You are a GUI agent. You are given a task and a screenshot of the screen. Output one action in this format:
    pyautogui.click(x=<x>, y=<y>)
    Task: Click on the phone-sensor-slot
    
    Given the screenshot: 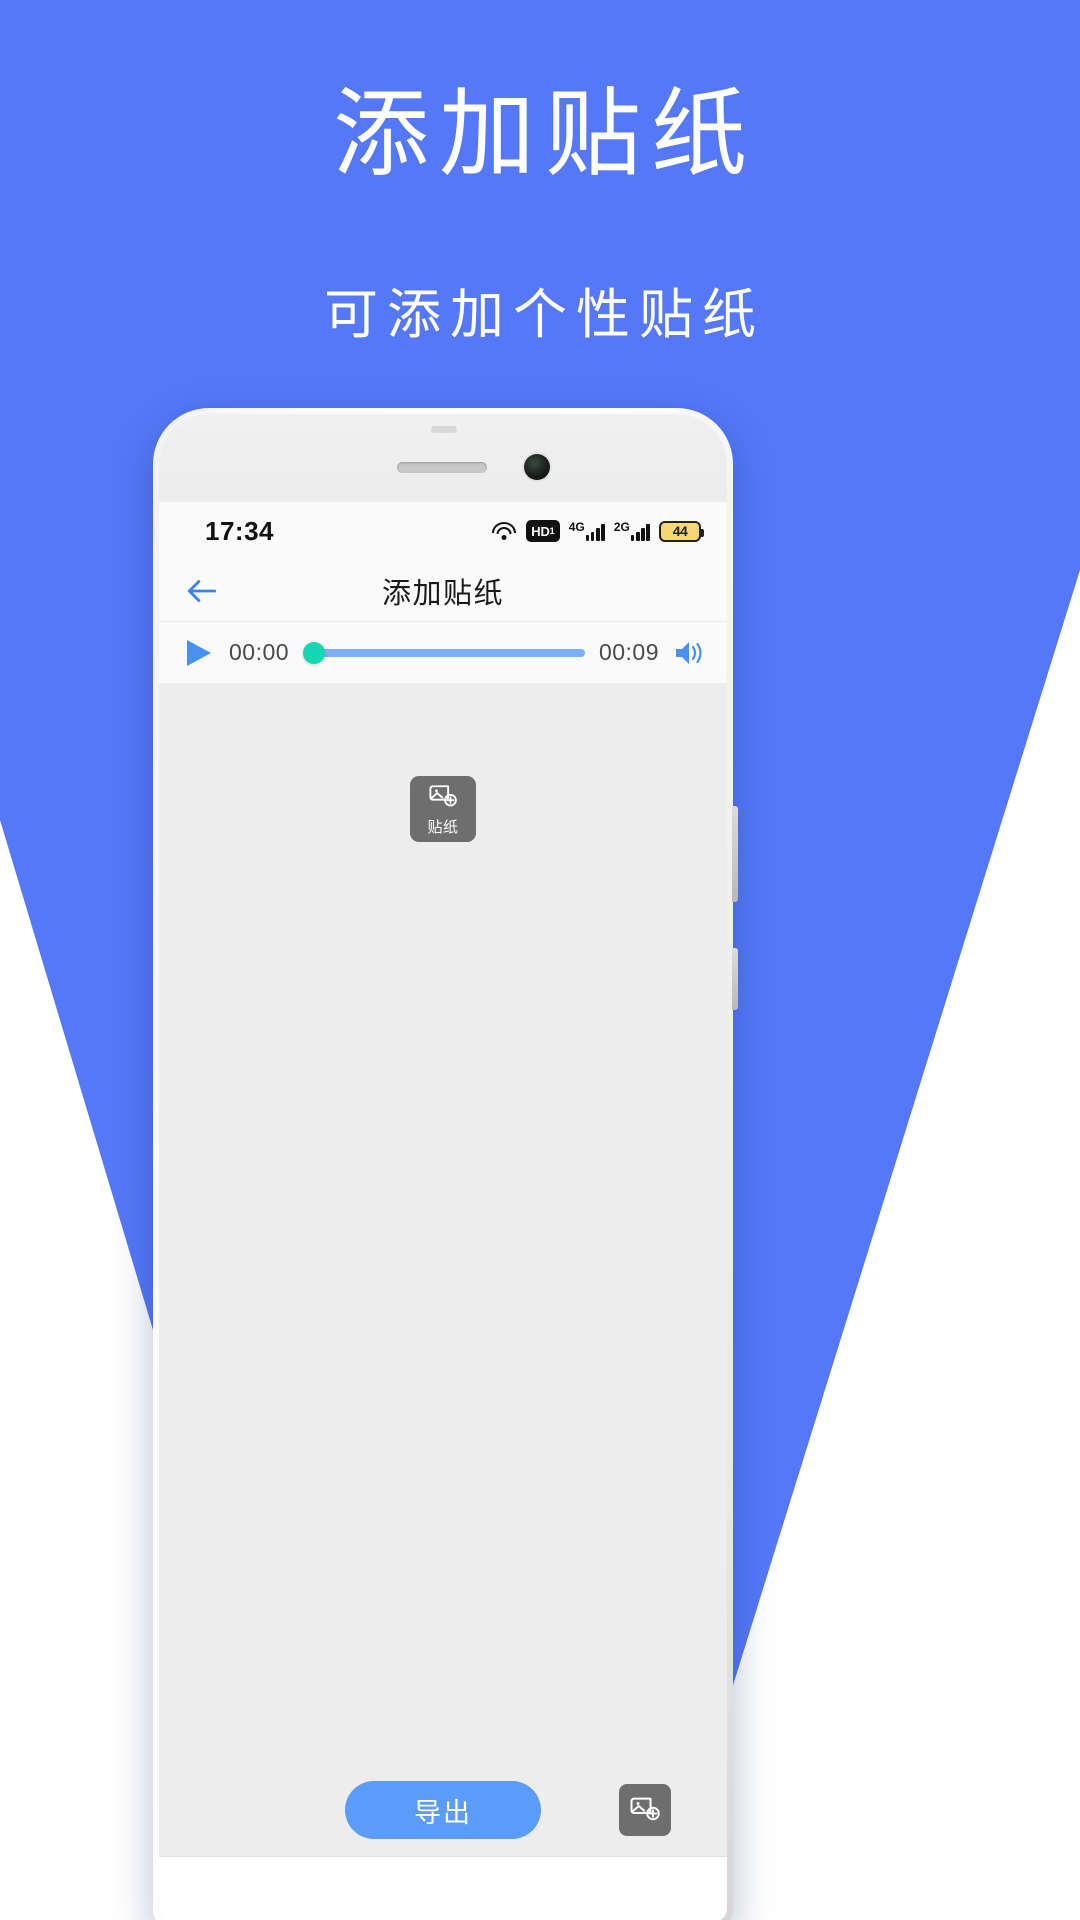 What is the action you would take?
    pyautogui.click(x=444, y=429)
    